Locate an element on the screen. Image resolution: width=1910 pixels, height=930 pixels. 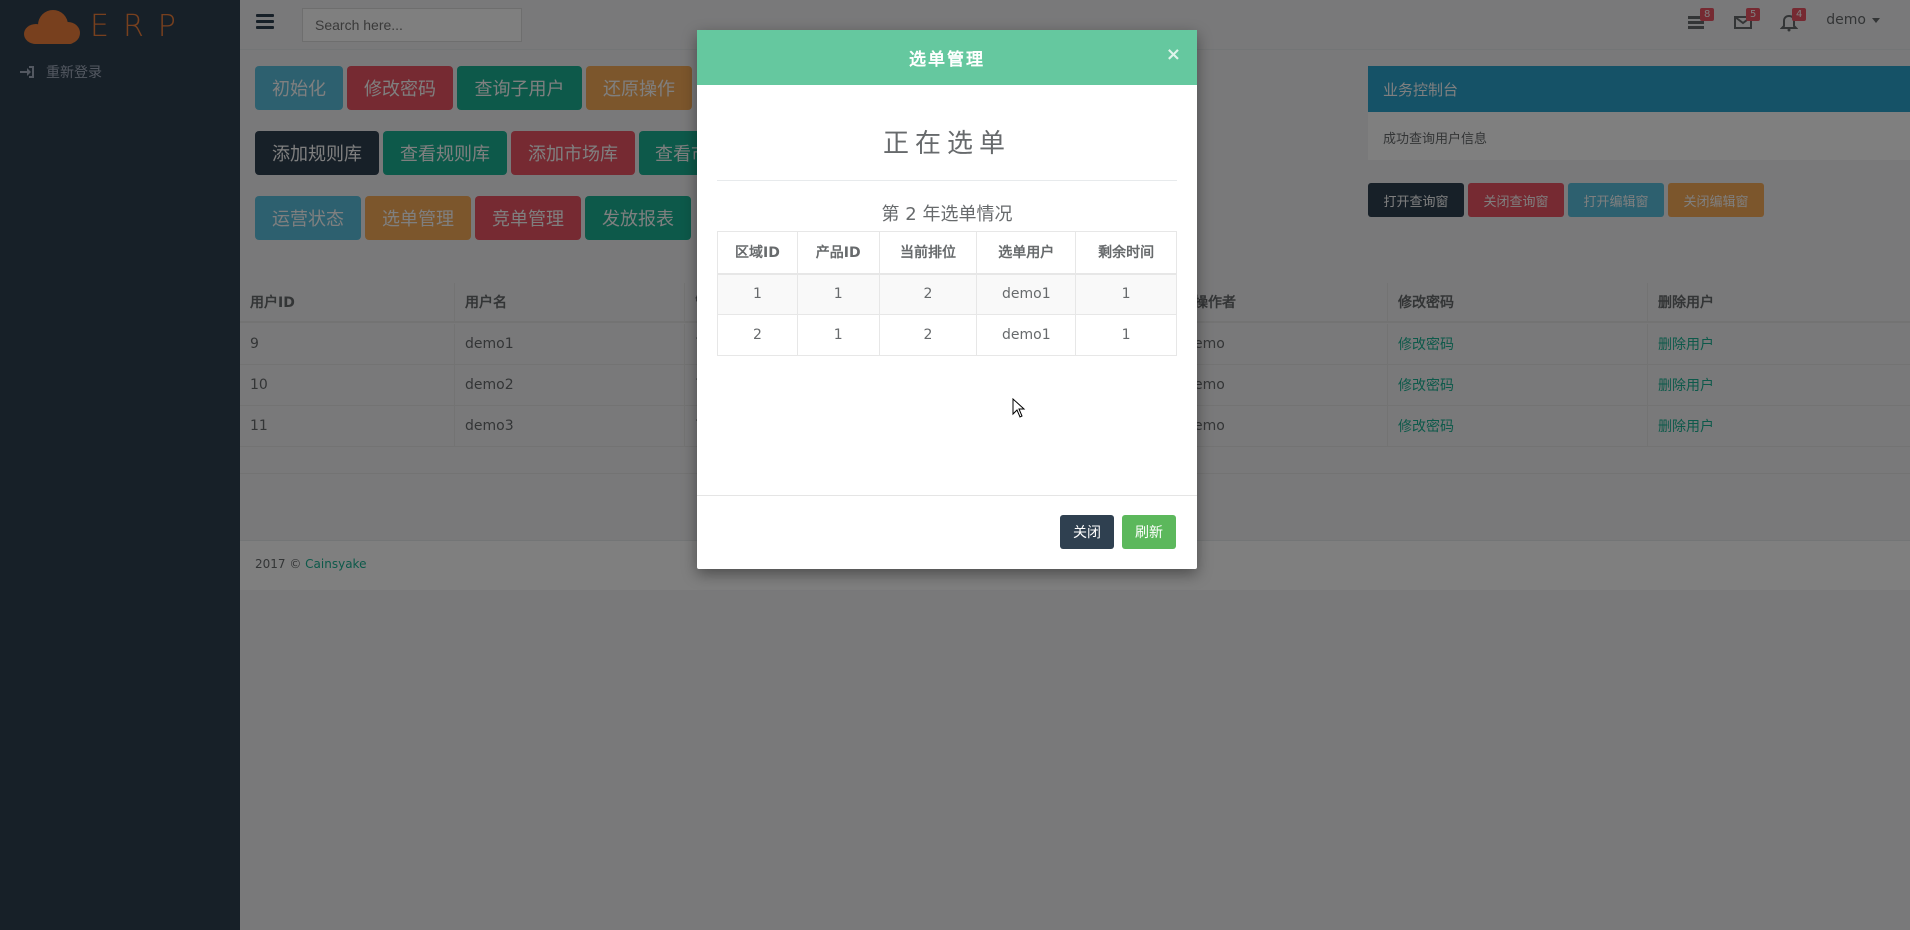
table-header-row: 区域ID 产品ID 当前排位 选单用户 剩余时间 is located at coordinates (947, 253).